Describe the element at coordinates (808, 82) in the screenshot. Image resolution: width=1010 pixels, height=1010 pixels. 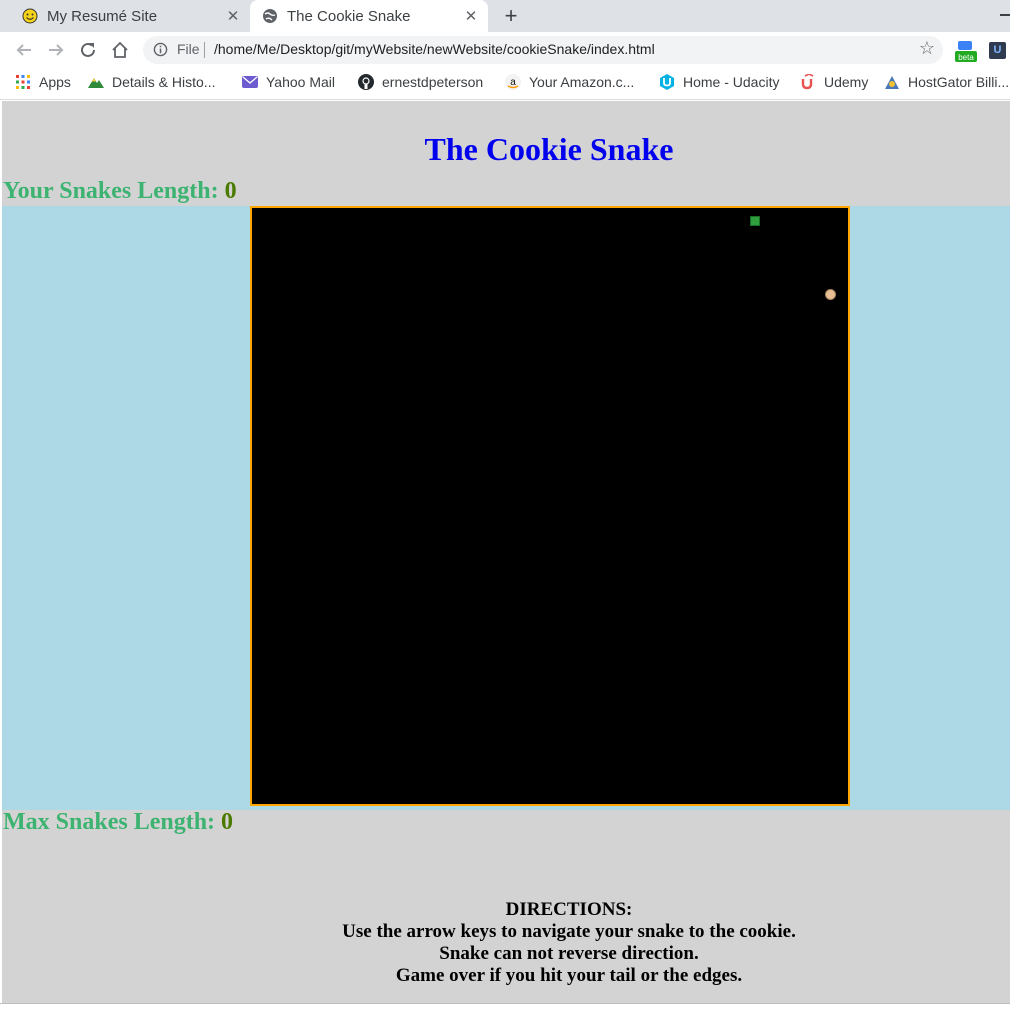
I see `udemy-icon` at that location.